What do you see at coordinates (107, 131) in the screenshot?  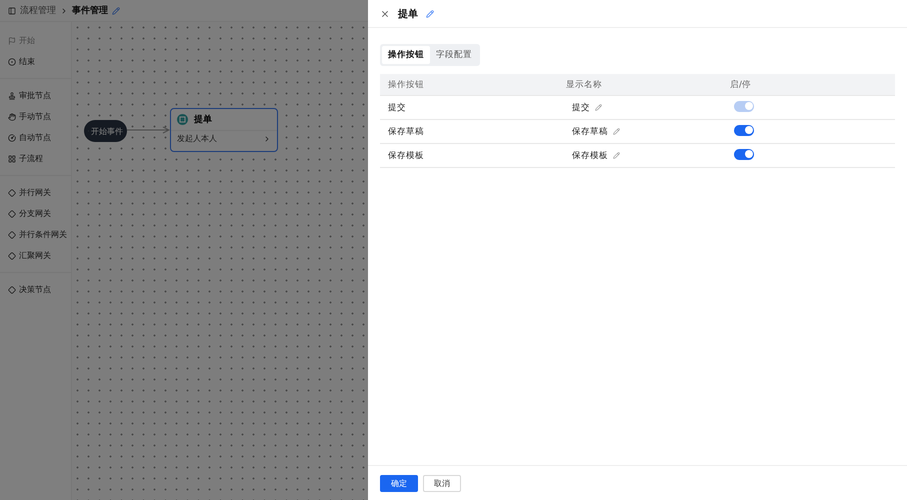 I see `node-label: 开始事件` at bounding box center [107, 131].